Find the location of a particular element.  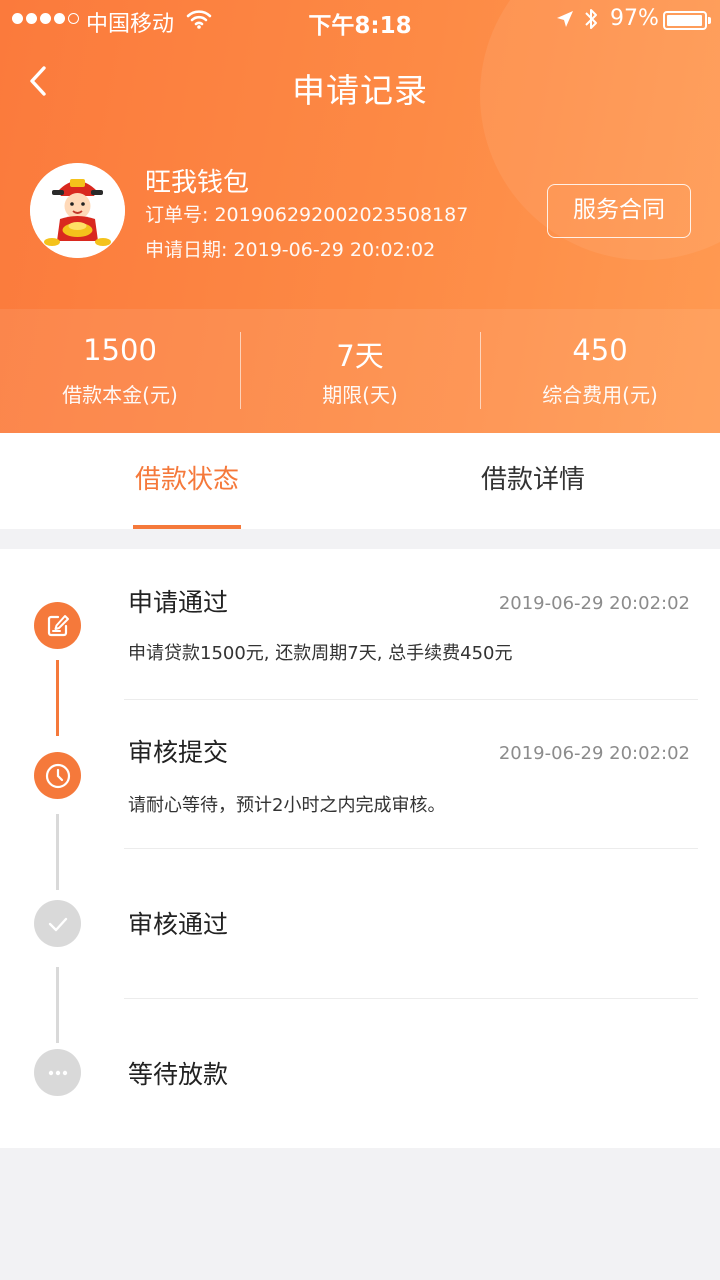

app-logo is located at coordinates (77, 210).